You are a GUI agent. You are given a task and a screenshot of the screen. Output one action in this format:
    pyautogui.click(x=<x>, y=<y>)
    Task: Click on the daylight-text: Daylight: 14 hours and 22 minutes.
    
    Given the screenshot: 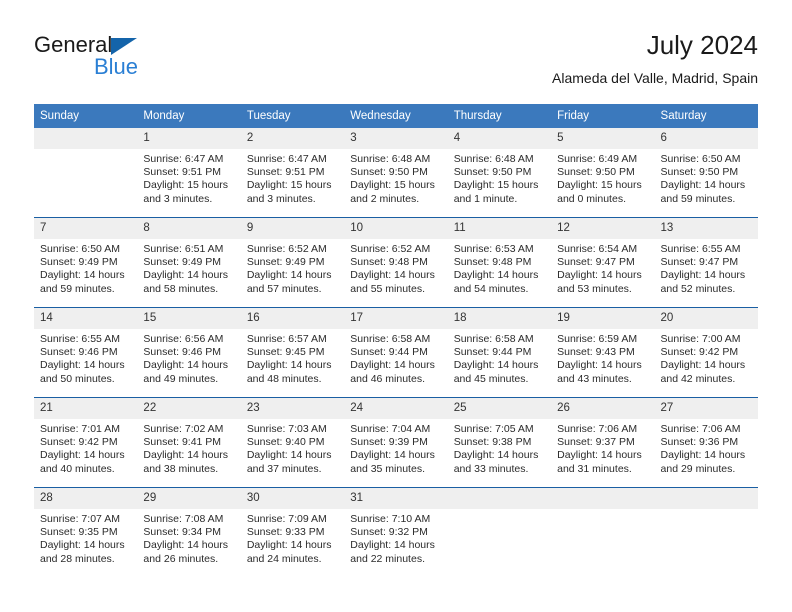 What is the action you would take?
    pyautogui.click(x=392, y=552)
    